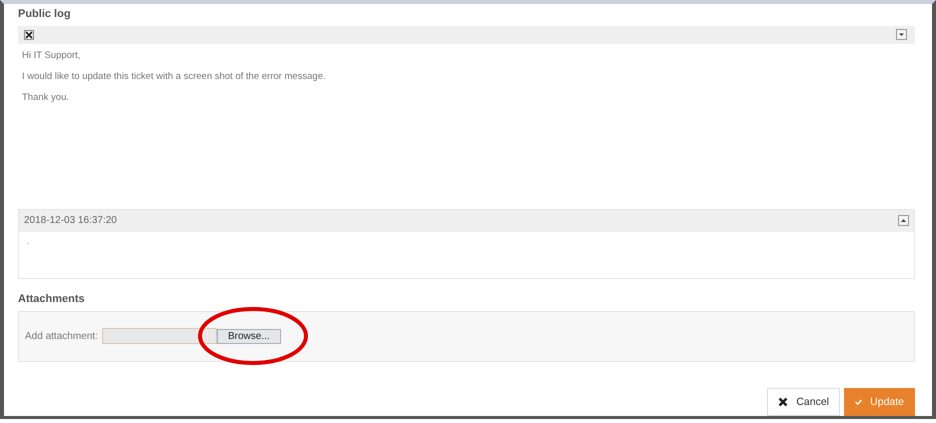 This screenshot has width=936, height=423. I want to click on message-text: Hi IT Support,, so click(52, 55).